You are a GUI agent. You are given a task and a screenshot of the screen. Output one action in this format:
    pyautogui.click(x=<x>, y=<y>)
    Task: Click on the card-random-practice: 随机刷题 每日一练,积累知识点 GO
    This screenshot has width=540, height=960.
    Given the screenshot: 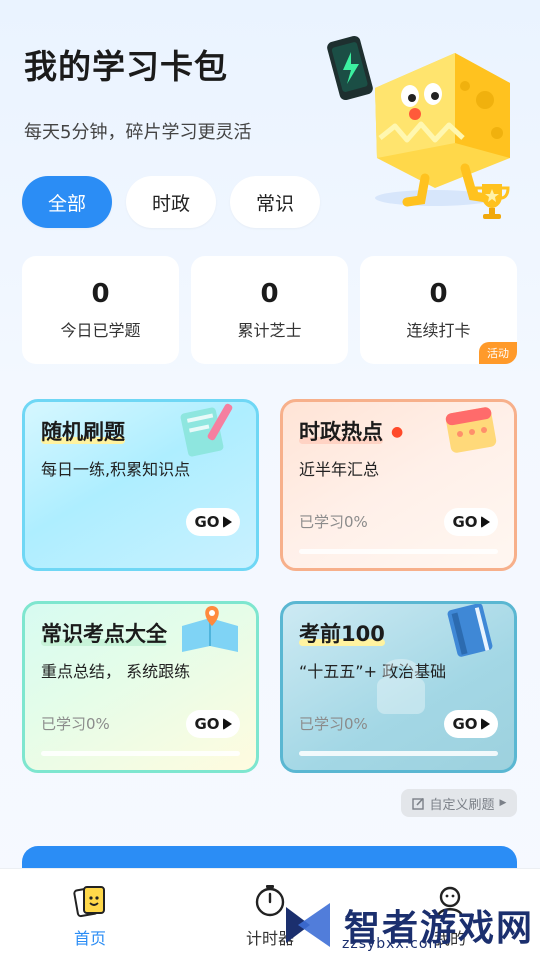 What is the action you would take?
    pyautogui.click(x=140, y=485)
    